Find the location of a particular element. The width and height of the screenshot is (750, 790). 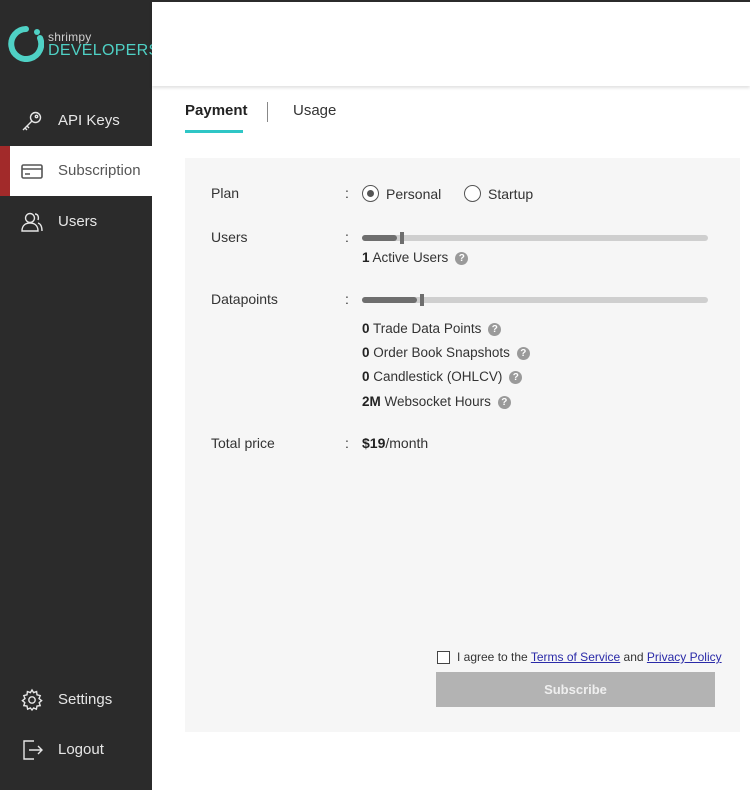

sidebar-item-users: Users is located at coordinates (76, 222).